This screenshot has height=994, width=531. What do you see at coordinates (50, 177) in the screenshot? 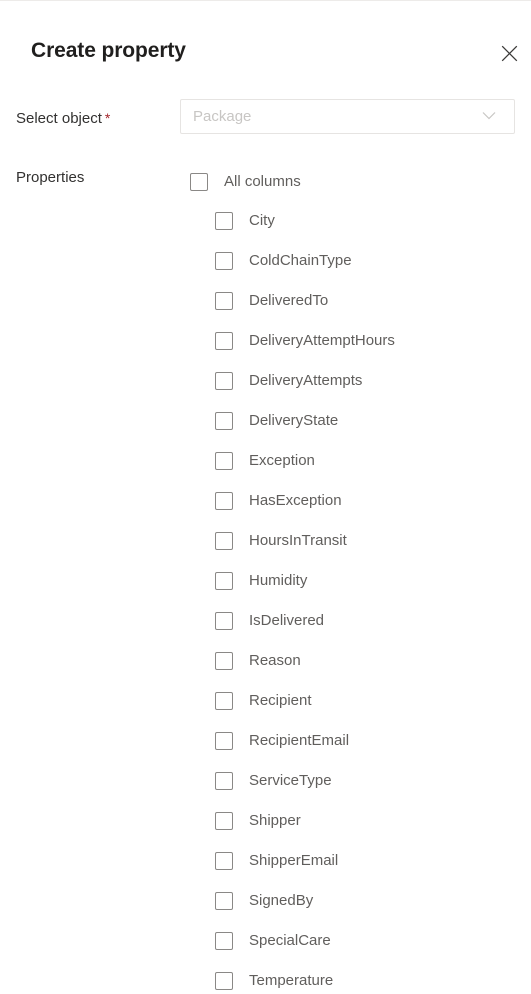
I see `properties-label: Properties` at bounding box center [50, 177].